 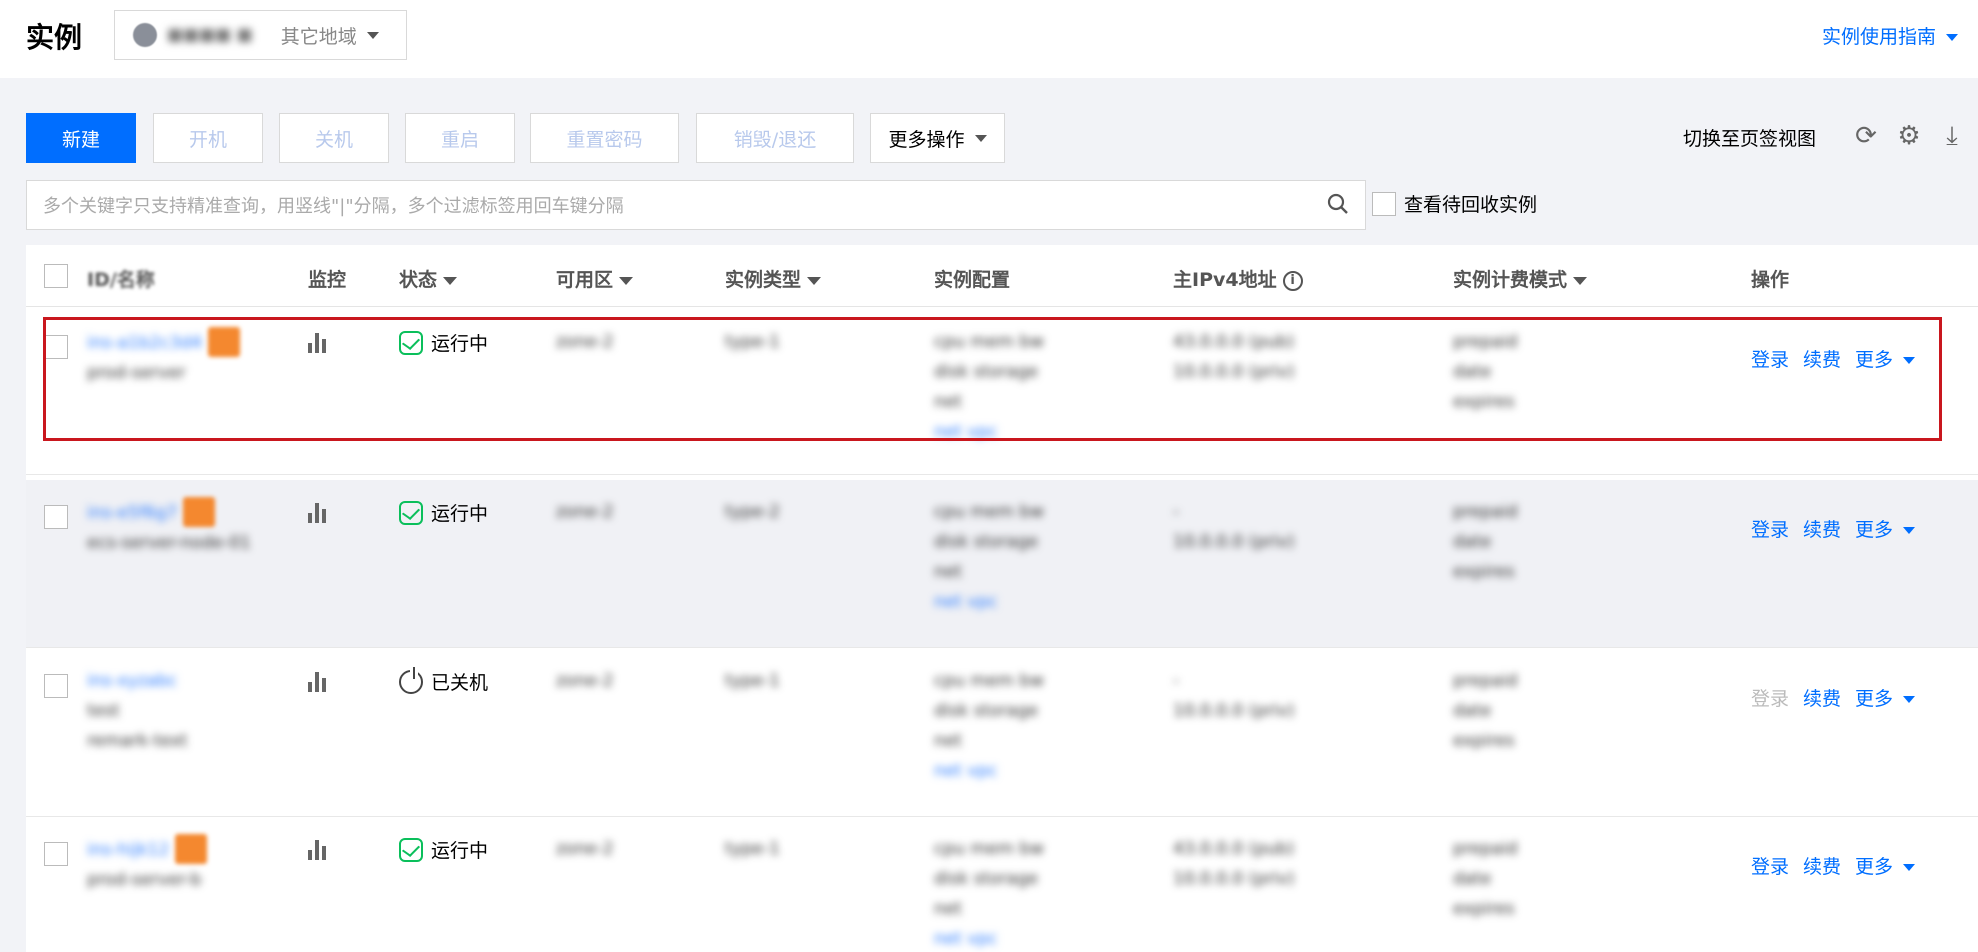 I want to click on col-zone: 可用区, so click(x=595, y=278).